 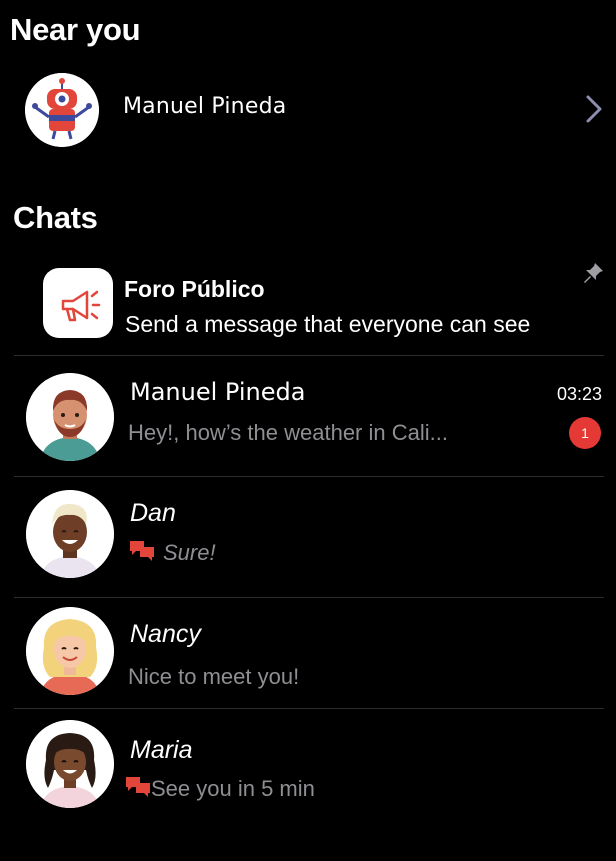 I want to click on chat-preview: Sure!, so click(x=189, y=552).